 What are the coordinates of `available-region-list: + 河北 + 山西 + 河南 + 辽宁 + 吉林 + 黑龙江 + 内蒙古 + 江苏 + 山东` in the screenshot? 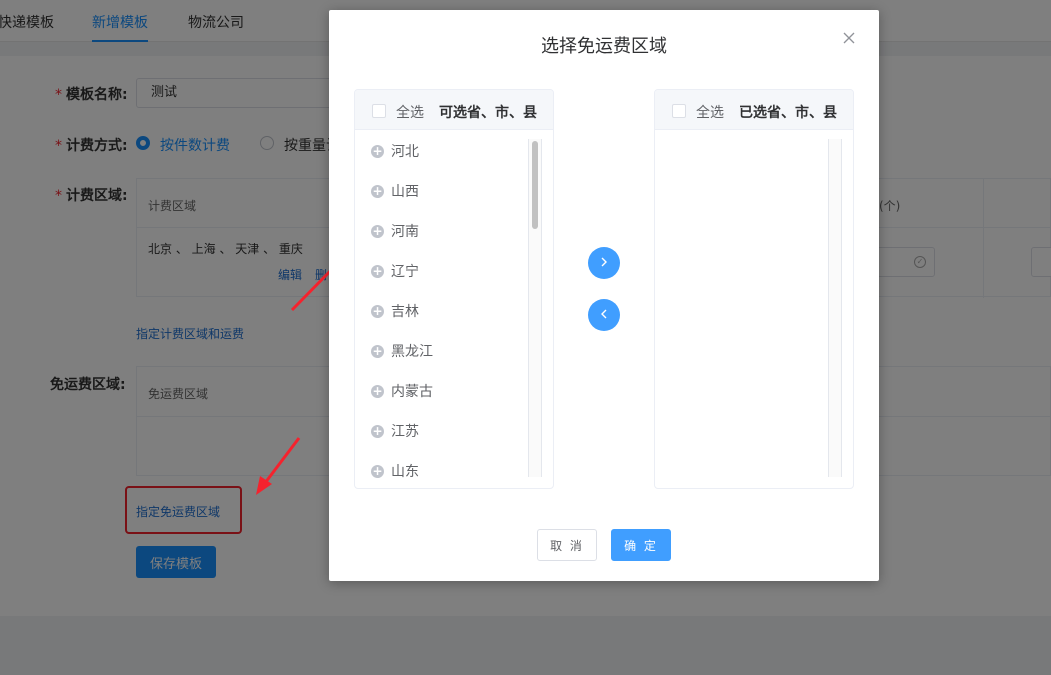 It's located at (454, 304).